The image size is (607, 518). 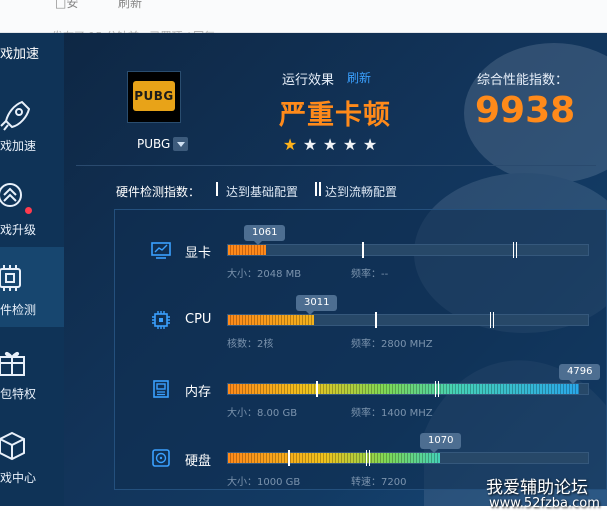 I want to click on hardware-row-cpu: CPU 3011 核数：2核 频率：2800 MHZ, so click(x=361, y=342).